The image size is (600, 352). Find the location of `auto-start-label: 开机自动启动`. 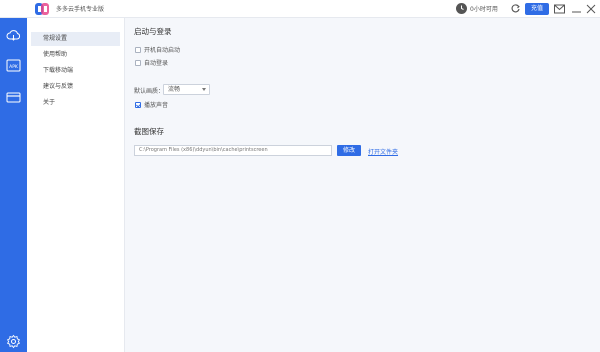

auto-start-label: 开机自动启动 is located at coordinates (162, 50).